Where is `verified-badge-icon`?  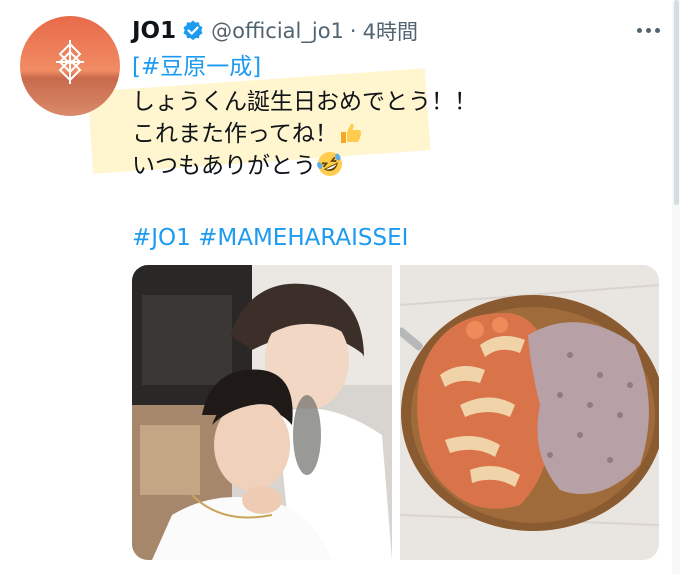
verified-badge-icon is located at coordinates (193, 31).